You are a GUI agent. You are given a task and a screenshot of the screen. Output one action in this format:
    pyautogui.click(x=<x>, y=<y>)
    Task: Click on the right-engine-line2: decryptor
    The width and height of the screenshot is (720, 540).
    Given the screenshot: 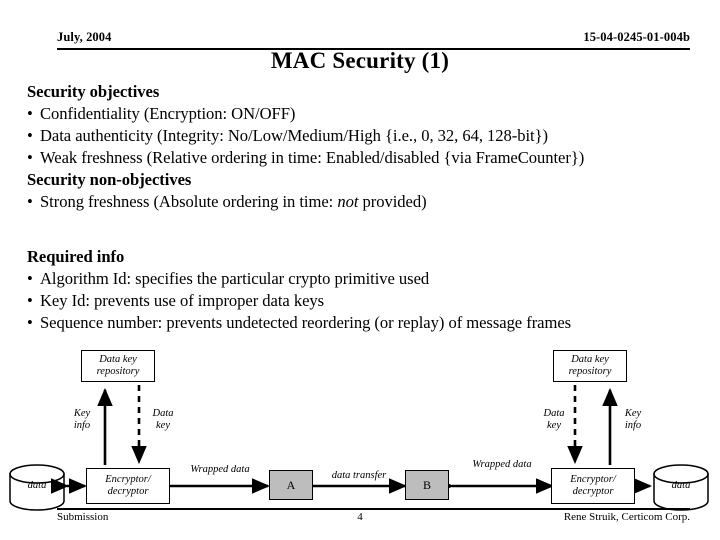 What is the action you would take?
    pyautogui.click(x=593, y=491)
    